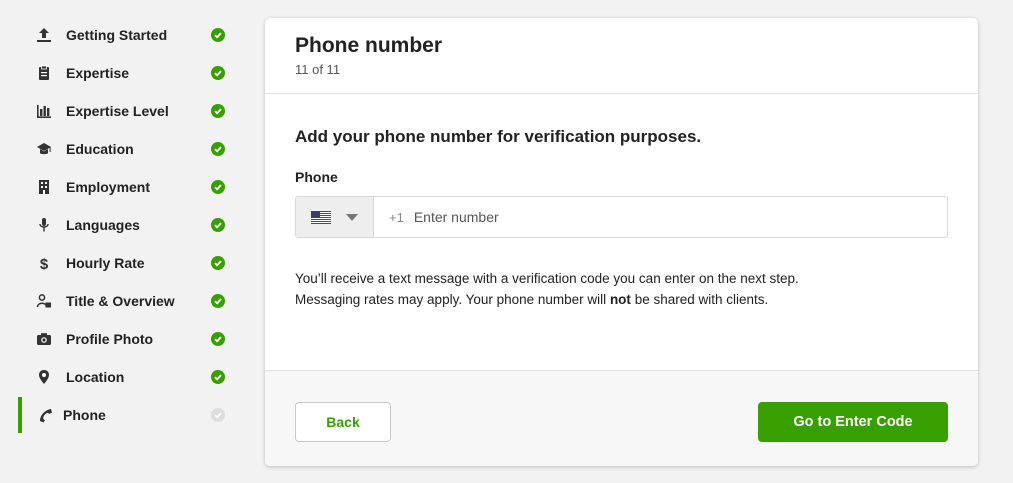 The height and width of the screenshot is (483, 1013). What do you see at coordinates (120, 301) in the screenshot?
I see `sidebar-item-label: Title & Overview` at bounding box center [120, 301].